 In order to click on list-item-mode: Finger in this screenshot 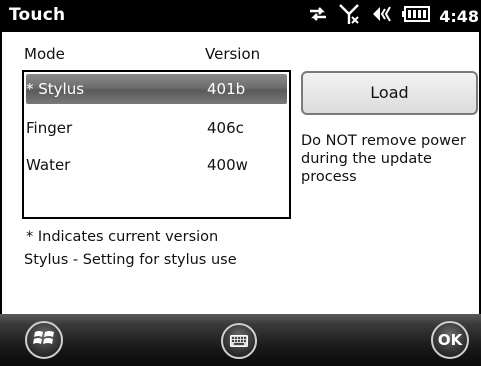, I will do `click(49, 128)`.